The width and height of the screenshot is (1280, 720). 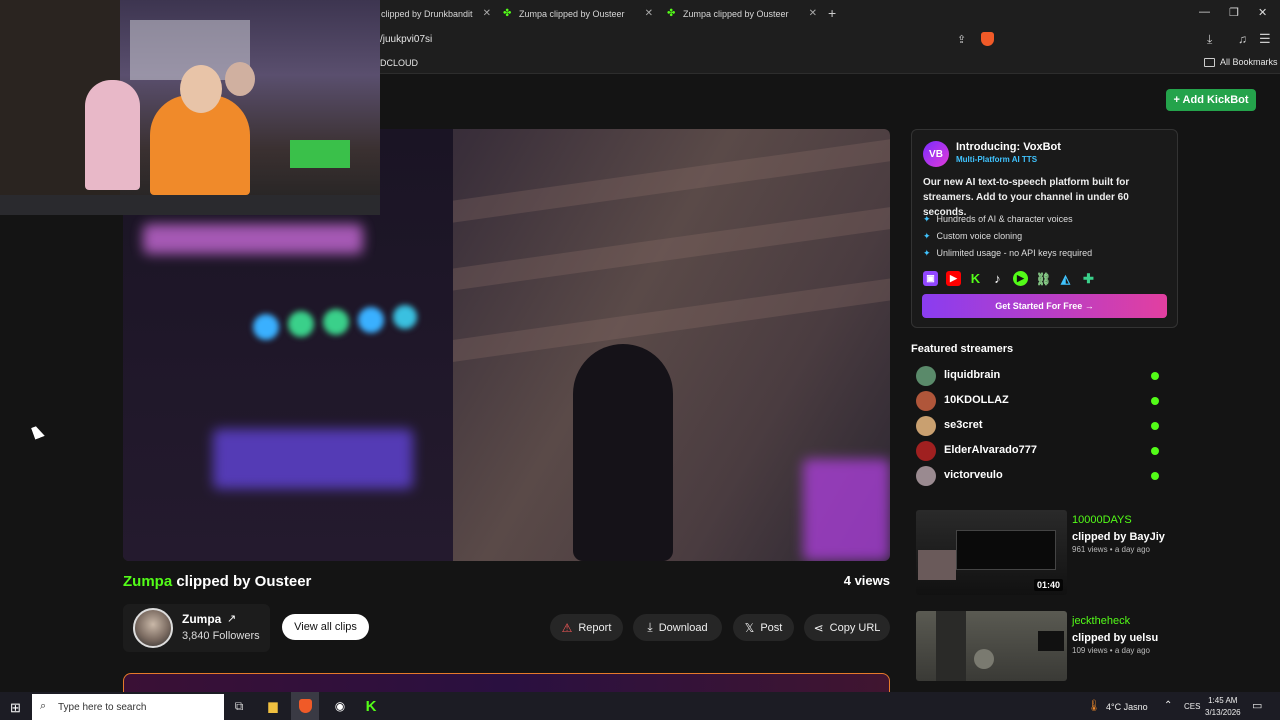 What do you see at coordinates (436, 13) in the screenshot?
I see `tab-clip-drunkbandit: clipped by Drunkbandit ✕` at bounding box center [436, 13].